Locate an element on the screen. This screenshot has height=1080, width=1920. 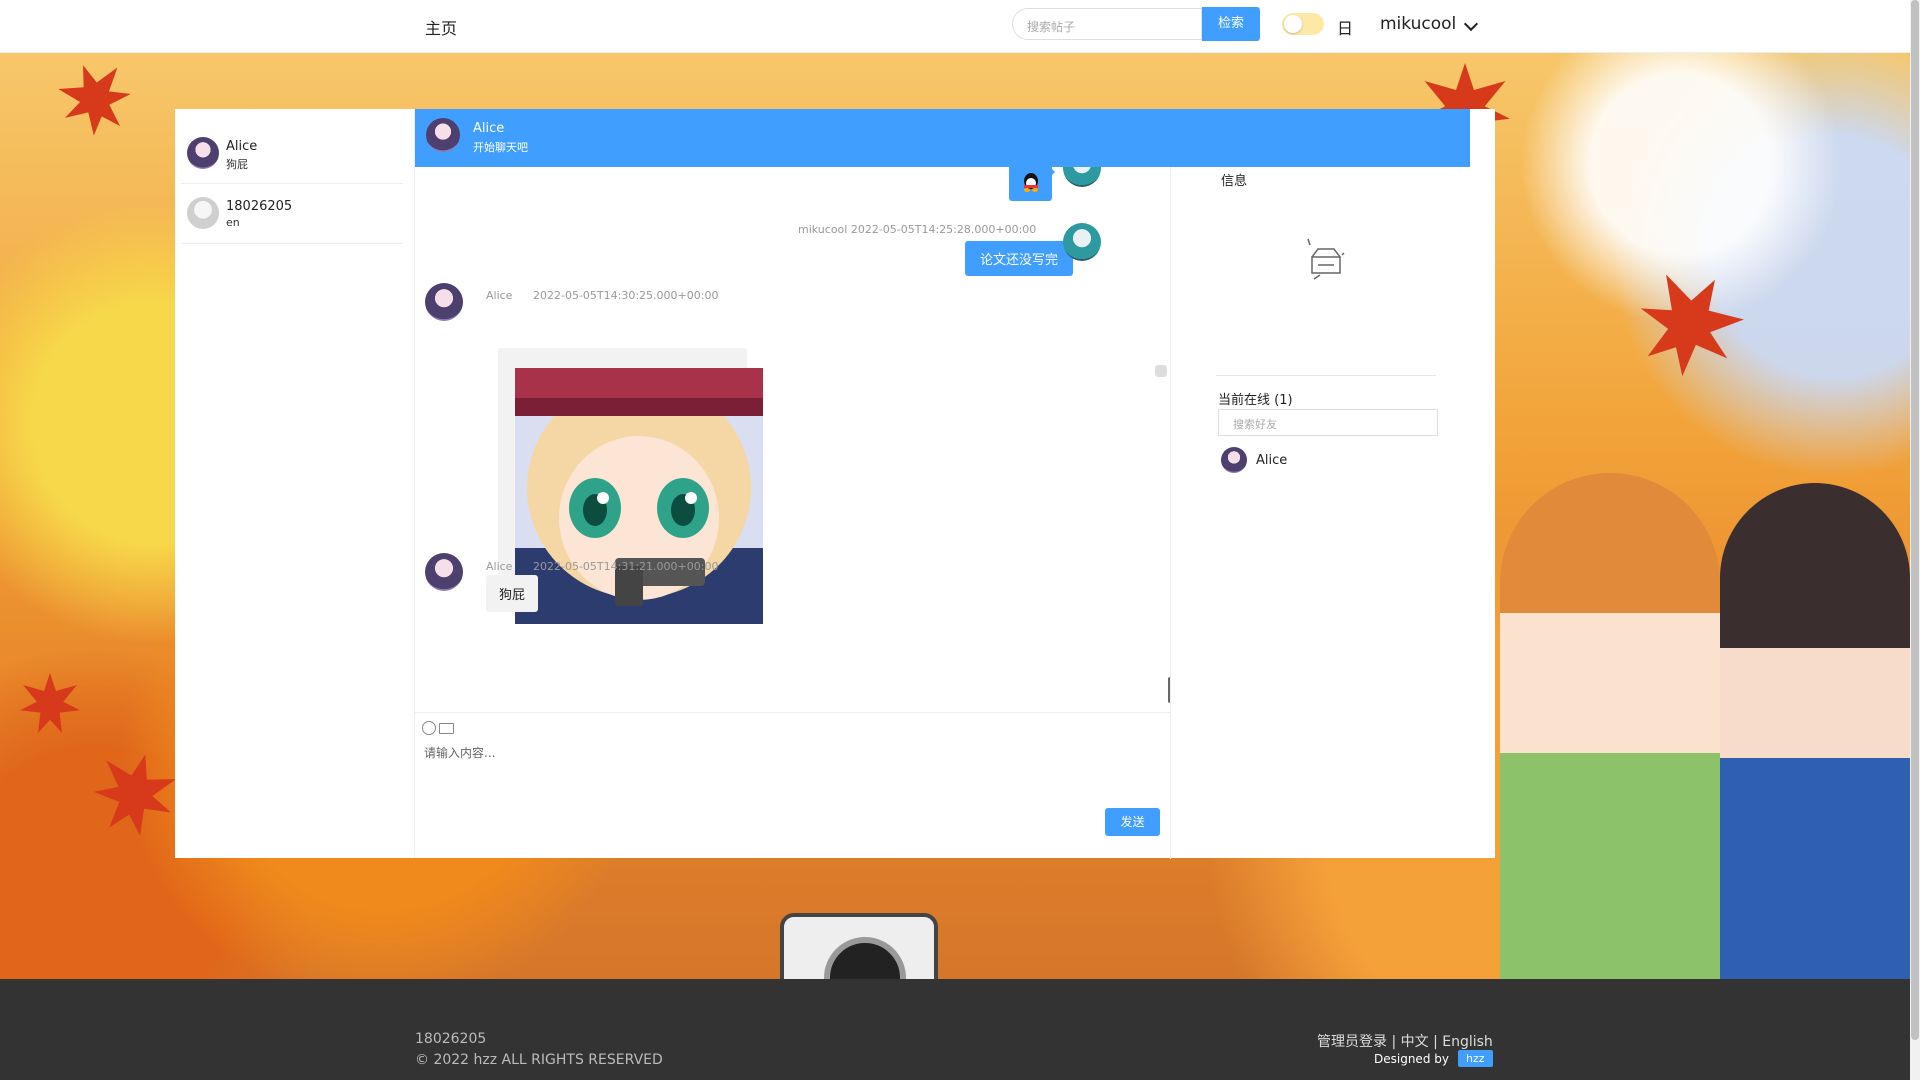
search-button: 检索 is located at coordinates (1231, 24).